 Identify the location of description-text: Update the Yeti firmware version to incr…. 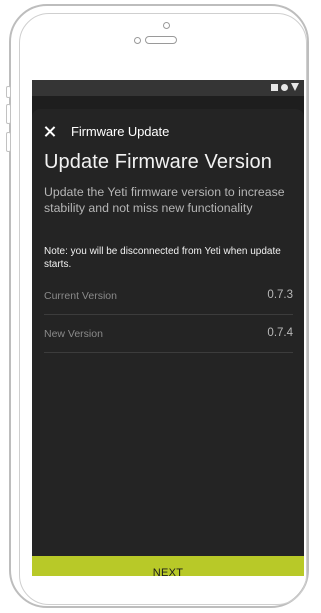
(164, 200).